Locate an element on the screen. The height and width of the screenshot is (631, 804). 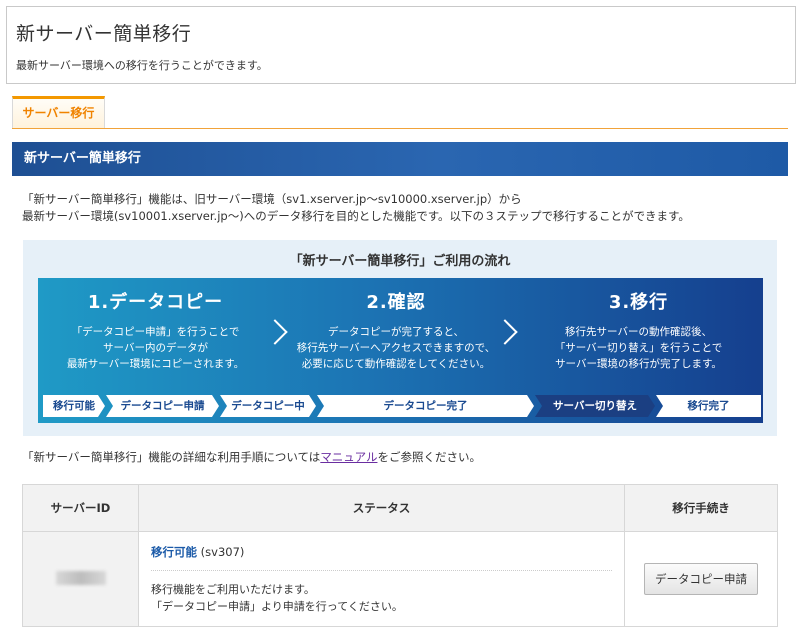
stage-migration-complete: 移行完了 is located at coordinates (708, 406).